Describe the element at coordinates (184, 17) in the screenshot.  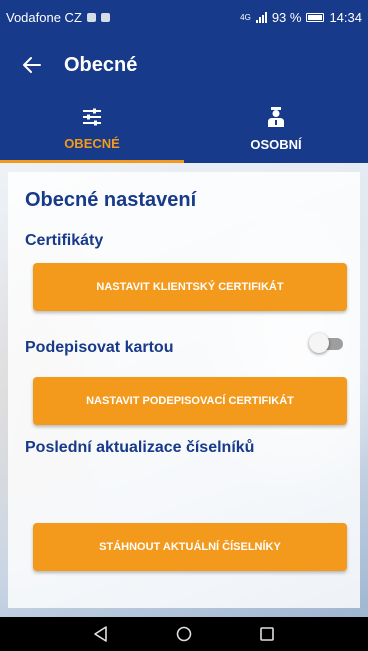
I see `status-bar: Vodafone CZ 4G 93 % 14:34` at that location.